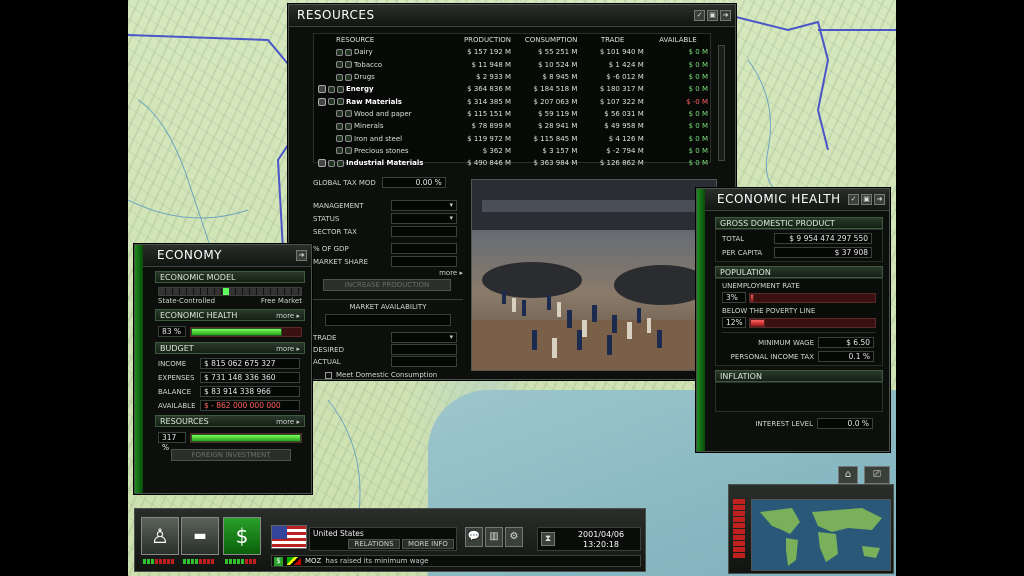  Describe the element at coordinates (285, 422) in the screenshot. I see `resources-more: more` at that location.